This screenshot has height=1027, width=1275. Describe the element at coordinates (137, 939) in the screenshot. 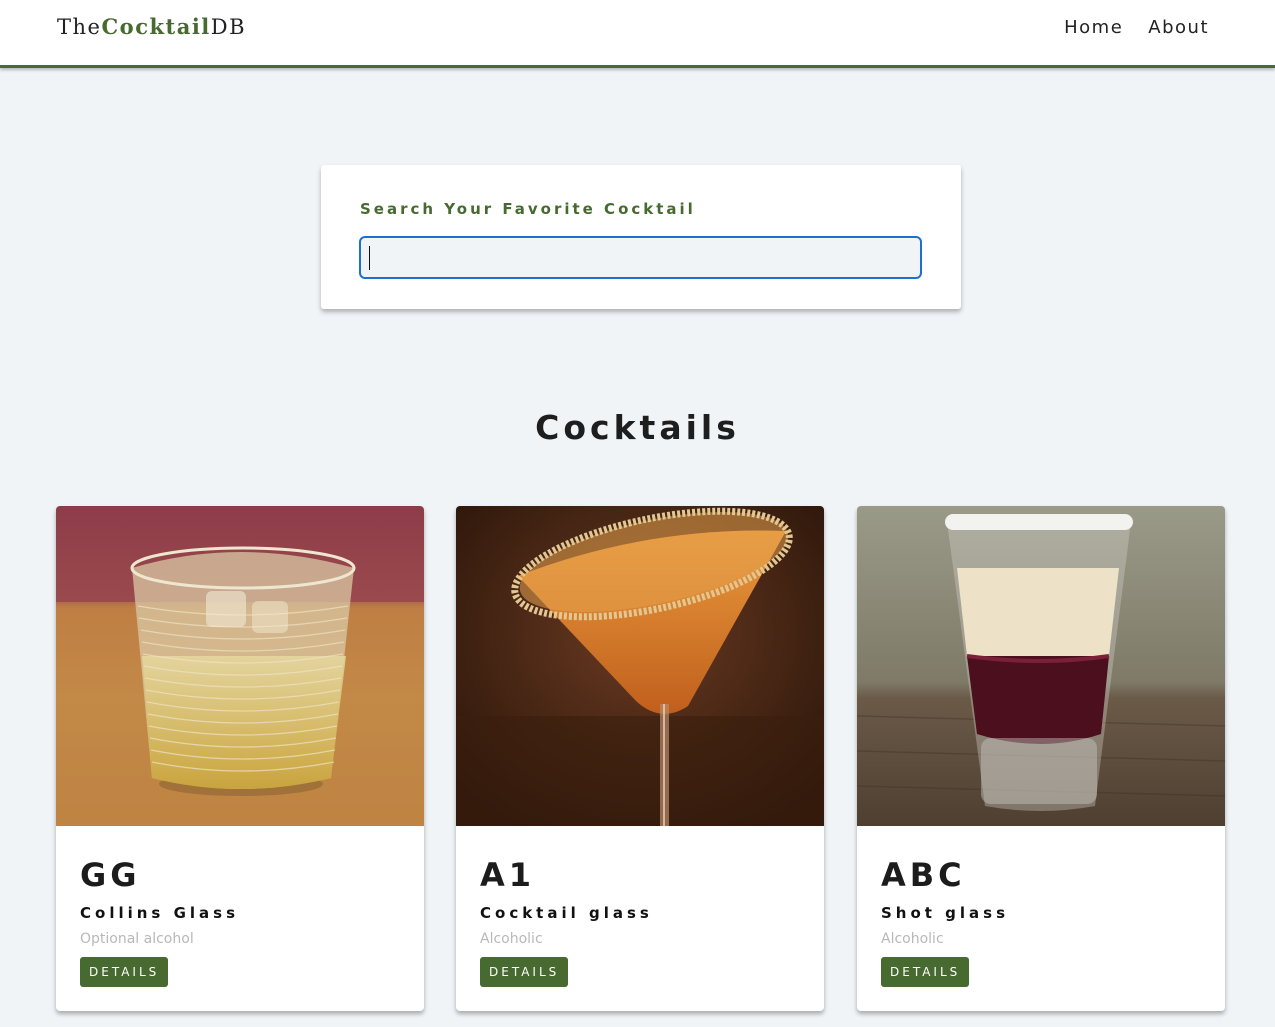

I see `cocktail-type: Optional alcohol` at that location.